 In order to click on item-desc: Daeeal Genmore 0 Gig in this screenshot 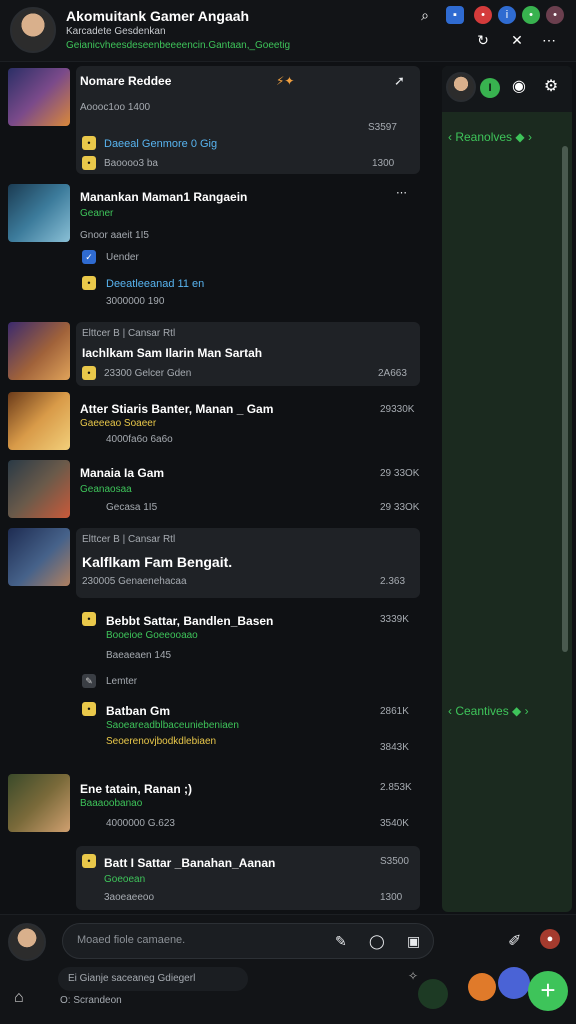, I will do `click(161, 144)`.